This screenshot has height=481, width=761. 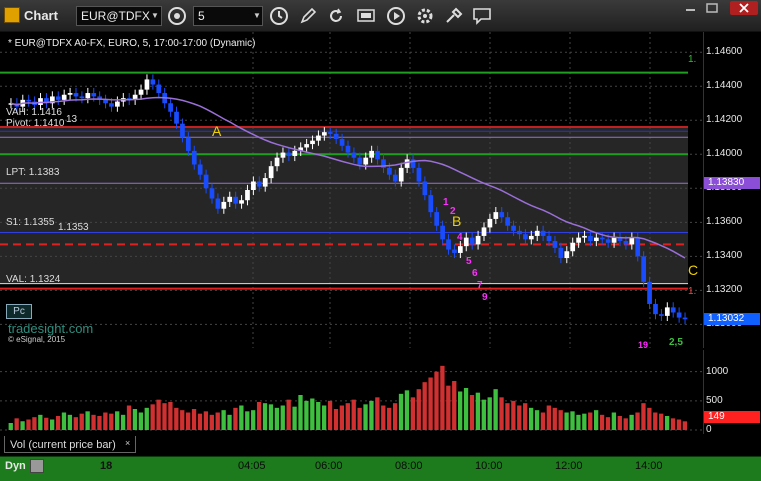 What do you see at coordinates (366, 16) in the screenshot?
I see `cursor-tool-icon` at bounding box center [366, 16].